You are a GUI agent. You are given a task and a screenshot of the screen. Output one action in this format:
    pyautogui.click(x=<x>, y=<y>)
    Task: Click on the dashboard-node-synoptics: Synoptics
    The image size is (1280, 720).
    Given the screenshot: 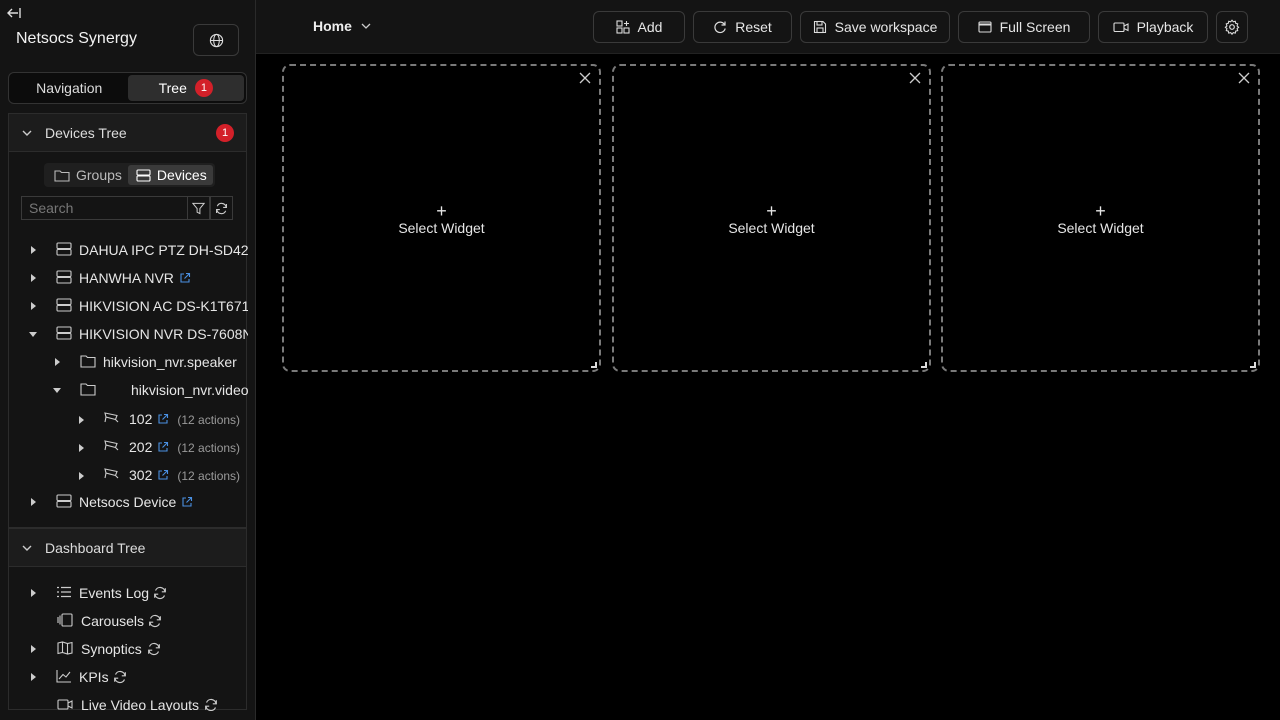 What is the action you would take?
    pyautogui.click(x=128, y=649)
    